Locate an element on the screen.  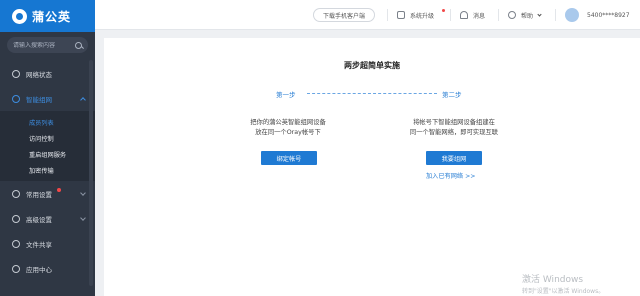
app-center-icon is located at coordinates (16, 268).